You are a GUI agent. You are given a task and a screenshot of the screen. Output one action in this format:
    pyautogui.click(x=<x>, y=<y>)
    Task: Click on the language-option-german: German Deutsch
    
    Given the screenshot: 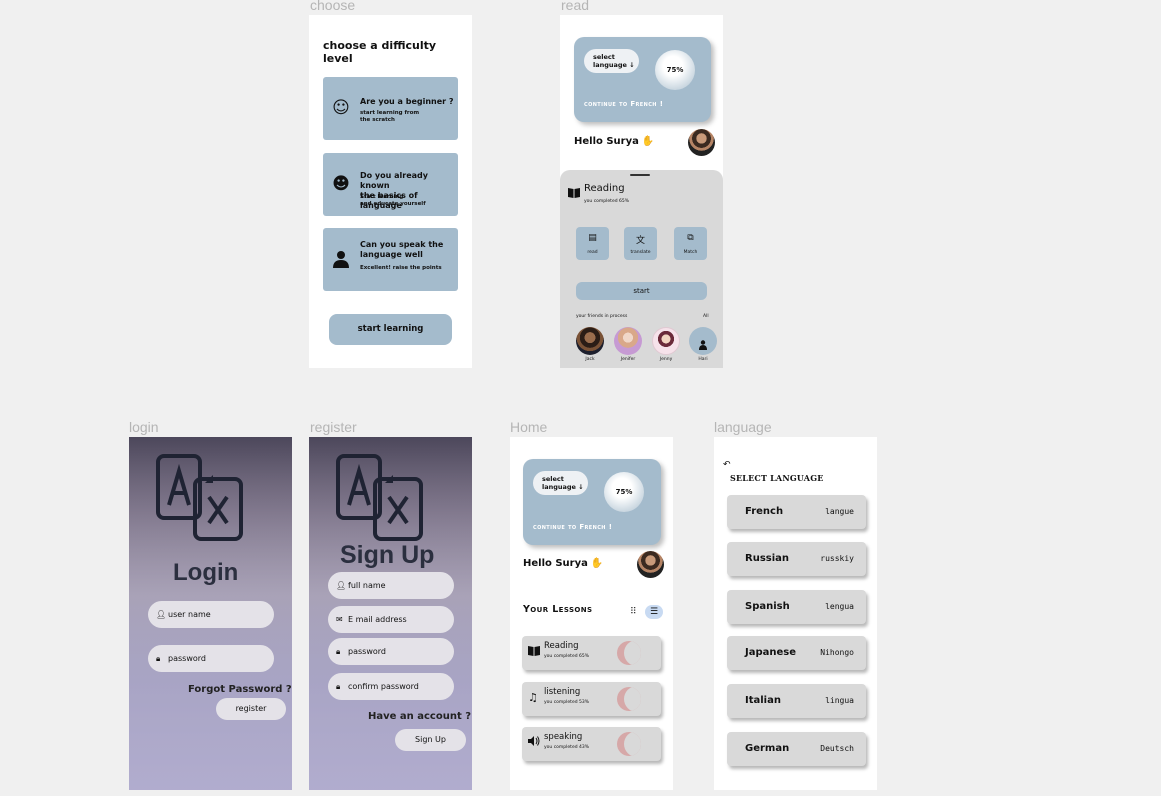 What is the action you would take?
    pyautogui.click(x=796, y=749)
    